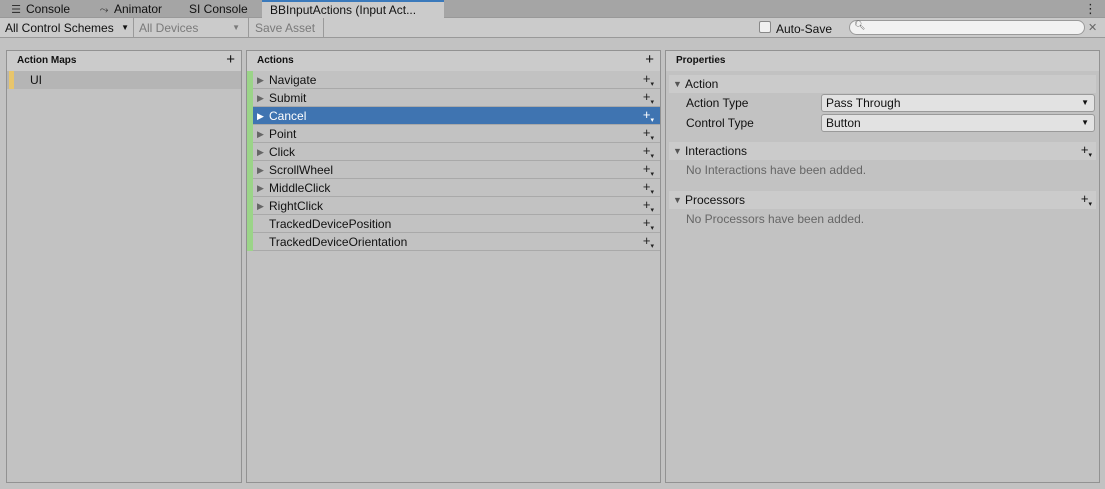 The image size is (1105, 489). I want to click on action-type-label: Action Type, so click(717, 103).